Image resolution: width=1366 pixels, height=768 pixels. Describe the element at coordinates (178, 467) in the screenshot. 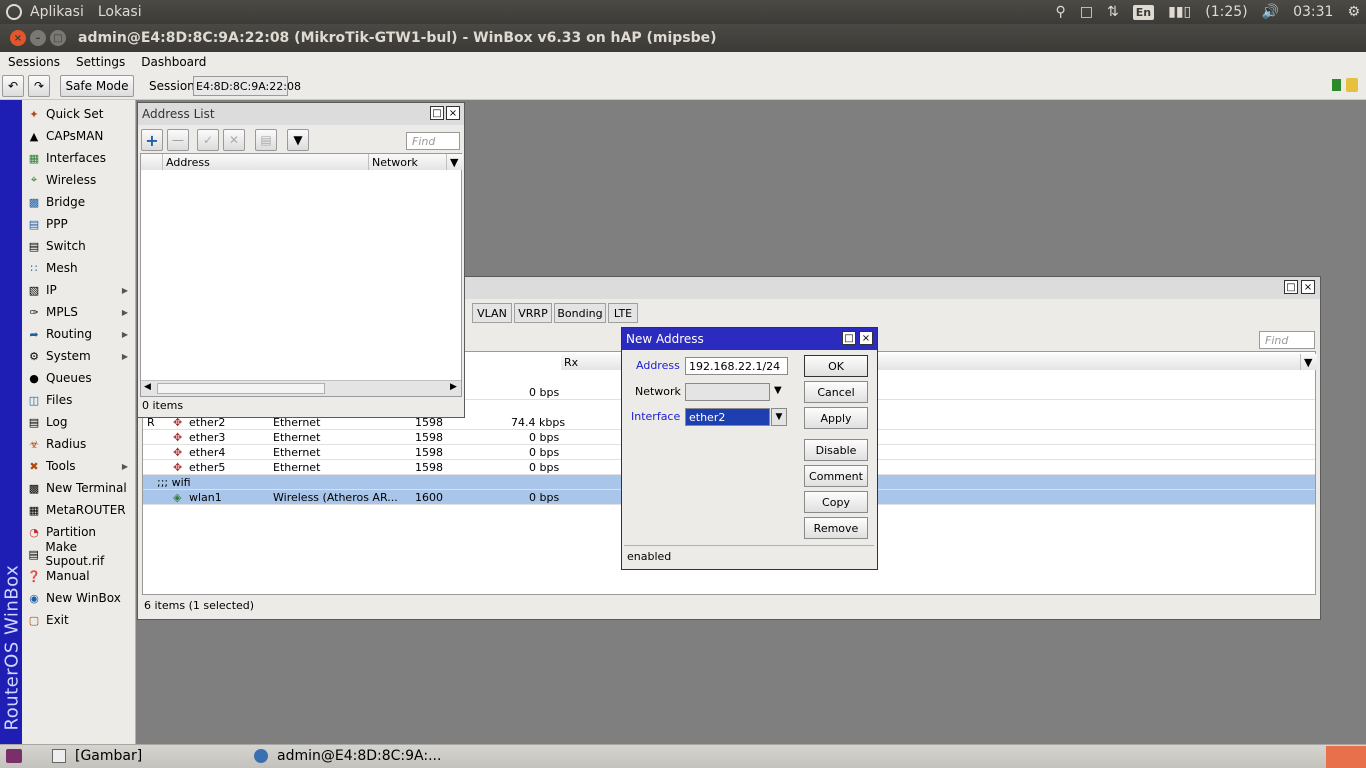

I see `interface-icon: ✥` at that location.